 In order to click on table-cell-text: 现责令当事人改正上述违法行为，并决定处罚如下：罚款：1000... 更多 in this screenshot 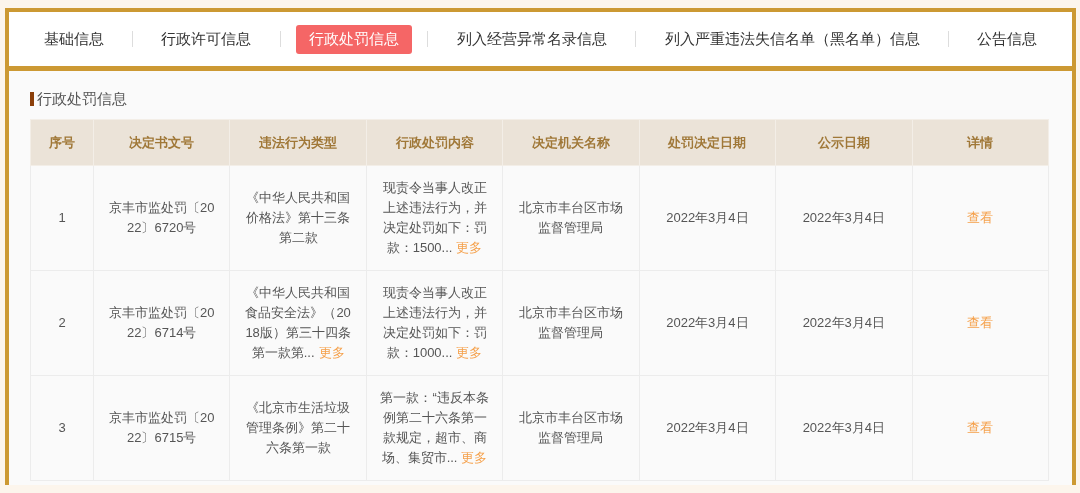, I will do `click(434, 323)`.